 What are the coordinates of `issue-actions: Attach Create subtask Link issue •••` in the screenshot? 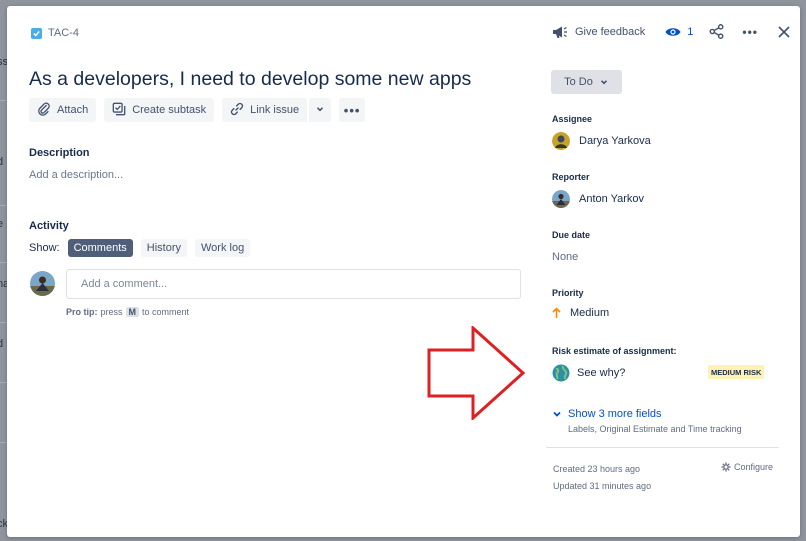 It's located at (197, 110).